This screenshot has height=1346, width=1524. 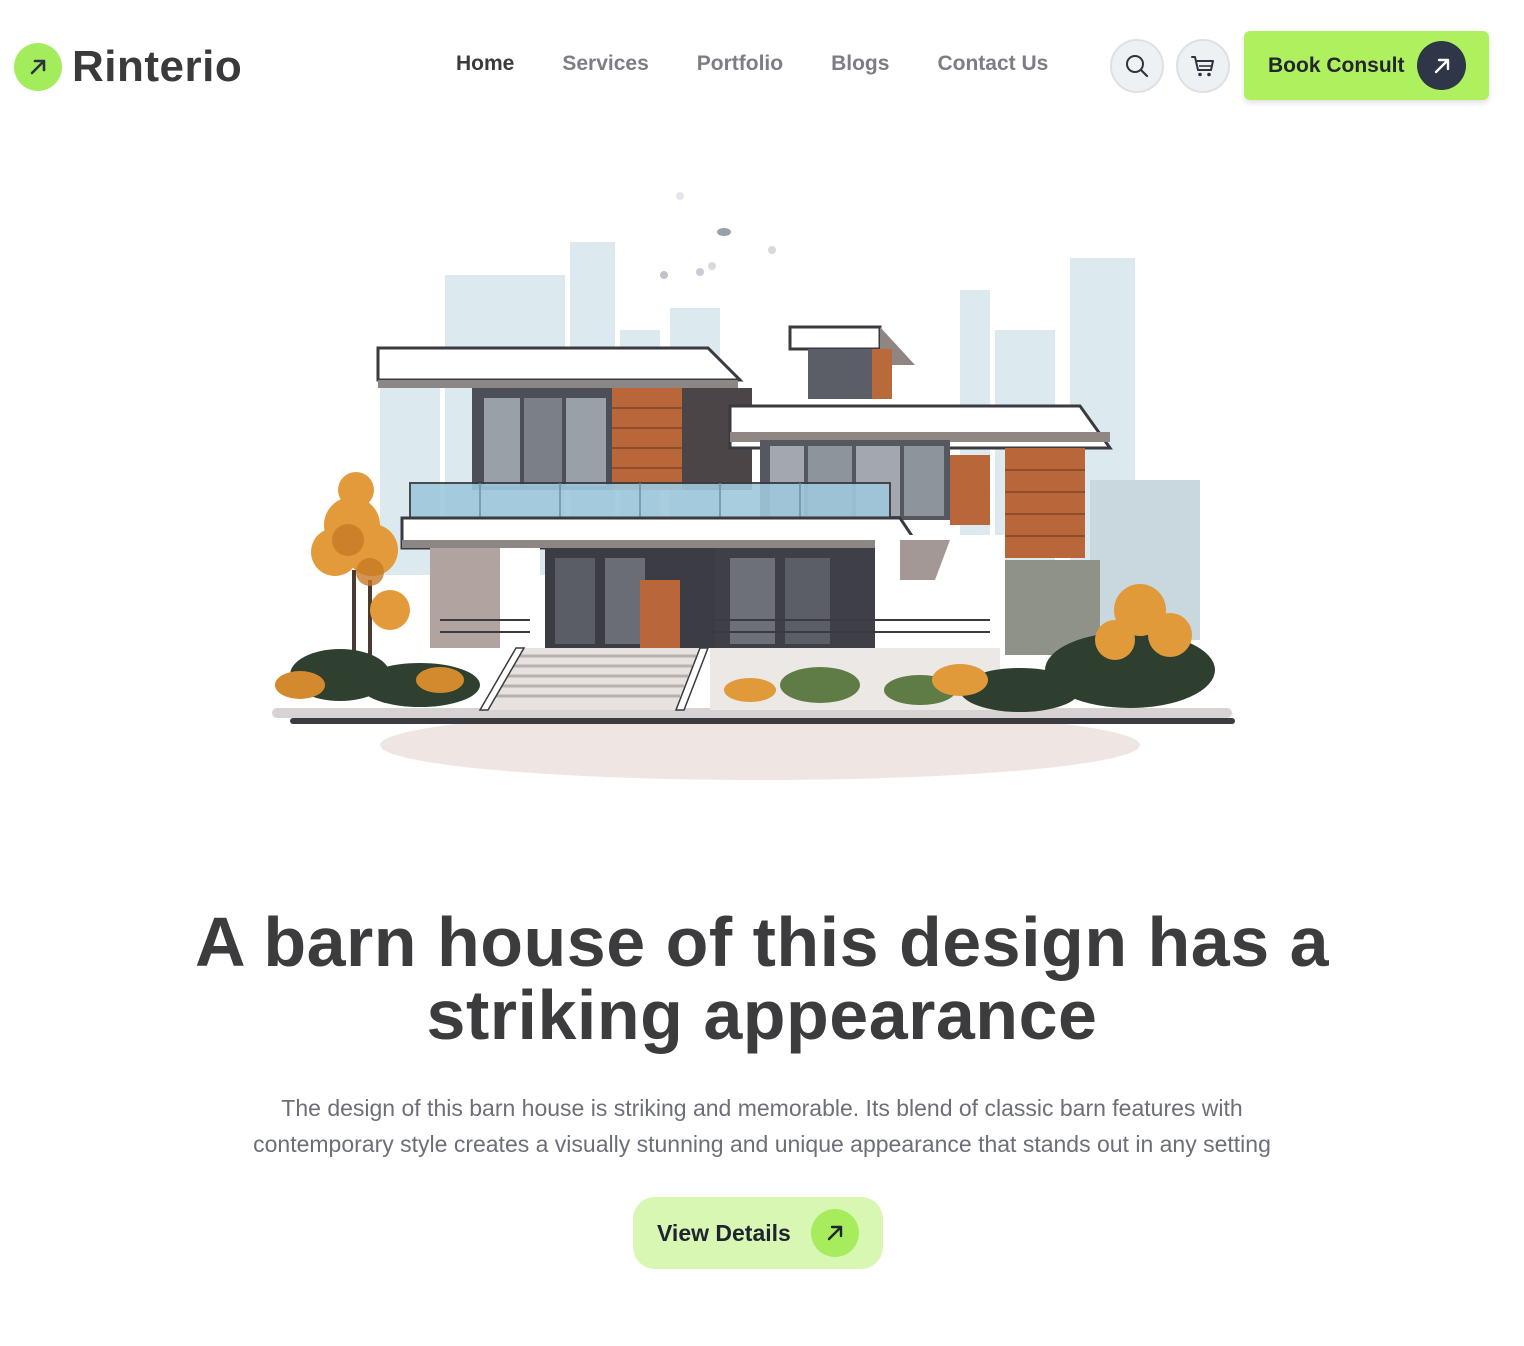 I want to click on view-details-button: View Details, so click(x=758, y=1233).